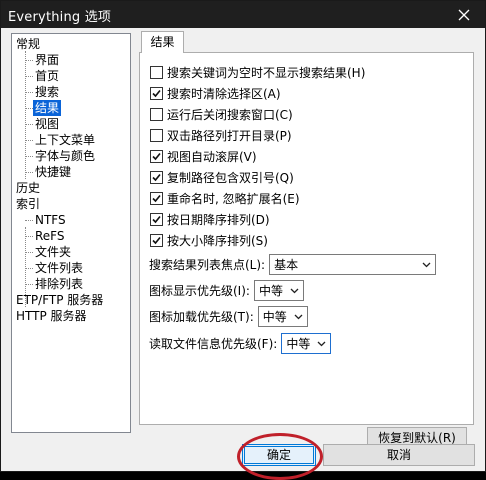 The width and height of the screenshot is (486, 480). I want to click on tree-item: 常规, so click(28, 44).